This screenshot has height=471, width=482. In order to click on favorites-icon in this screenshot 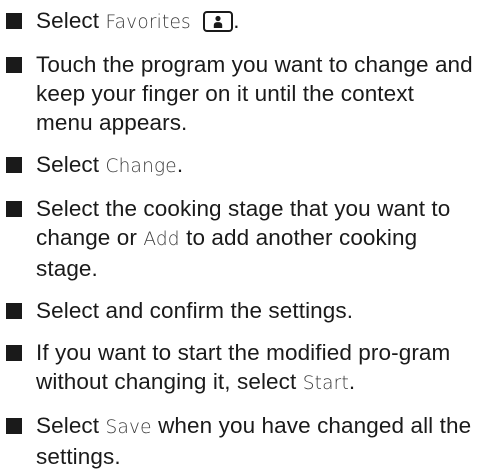, I will do `click(218, 21)`.